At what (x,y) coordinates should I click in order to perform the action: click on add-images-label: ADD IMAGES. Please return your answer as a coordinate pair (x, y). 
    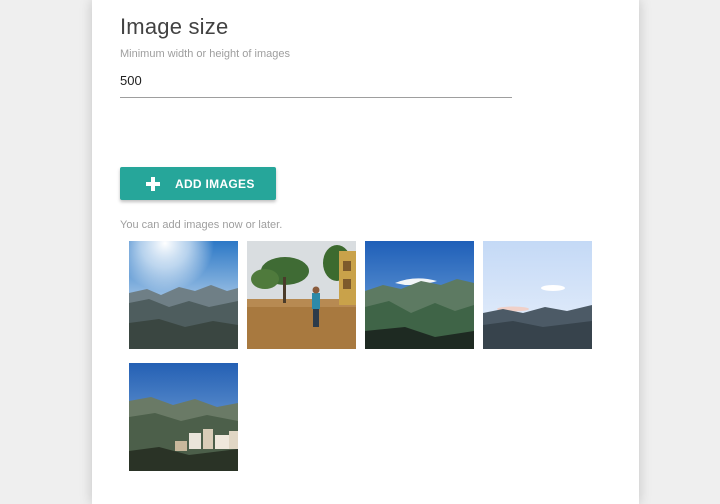
    Looking at the image, I should click on (215, 183).